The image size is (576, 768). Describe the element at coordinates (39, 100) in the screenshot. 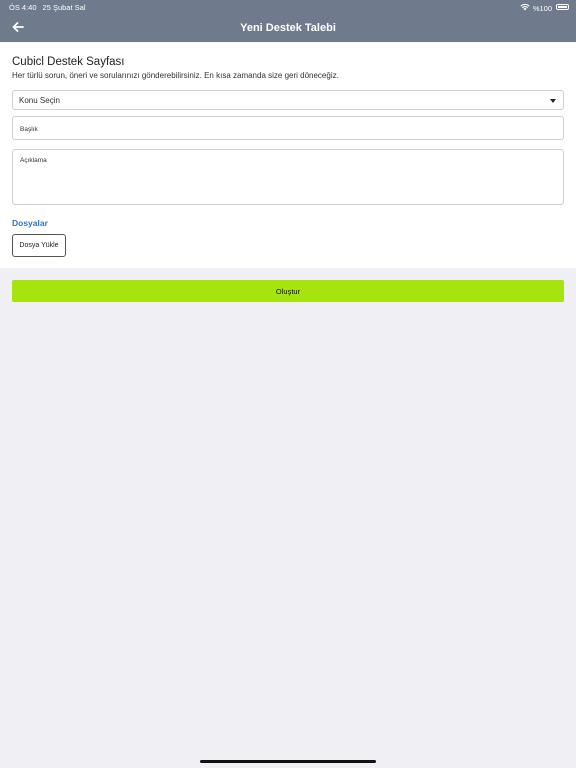

I see `topic-select-value: Konu Seçin` at that location.